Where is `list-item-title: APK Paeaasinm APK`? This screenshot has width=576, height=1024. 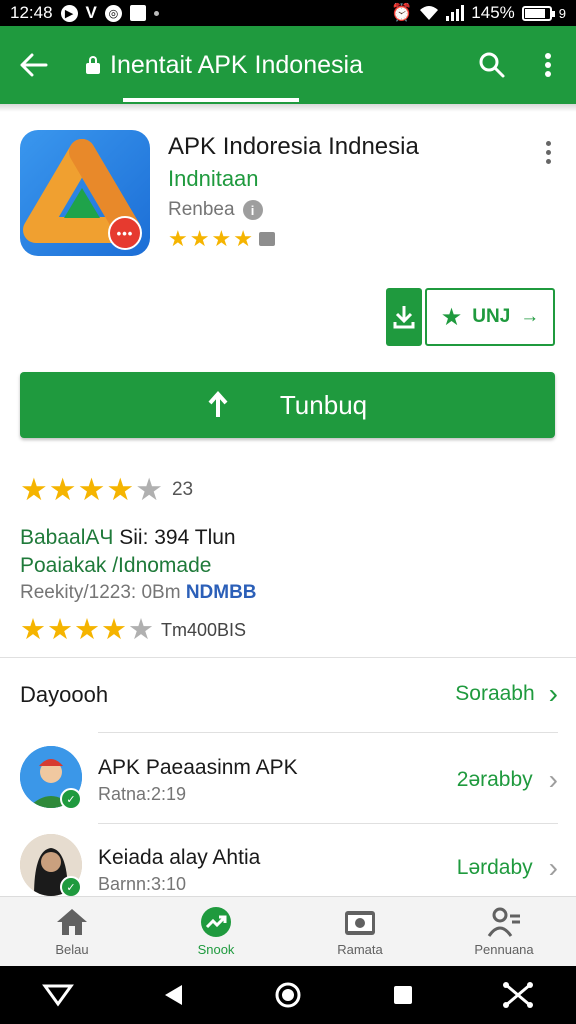 list-item-title: APK Paeaasinm APK is located at coordinates (198, 767).